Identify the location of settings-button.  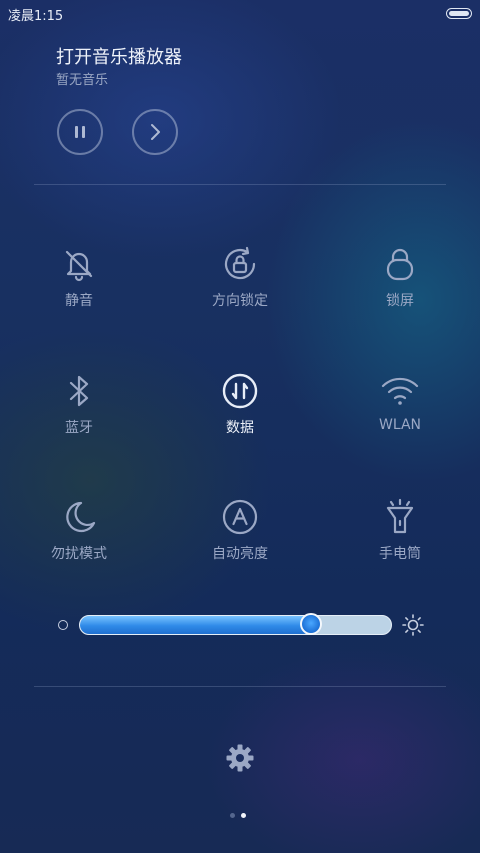
(240, 758).